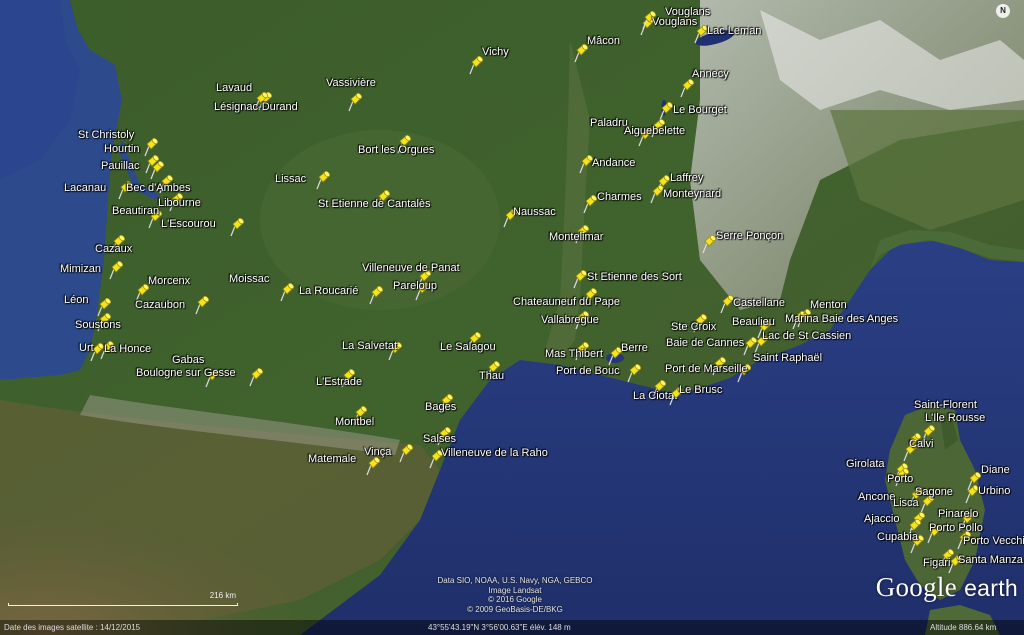 Image resolution: width=1024 pixels, height=635 pixels. What do you see at coordinates (881, 519) in the screenshot?
I see `placemark-label-ajaccio: Ajaccio` at bounding box center [881, 519].